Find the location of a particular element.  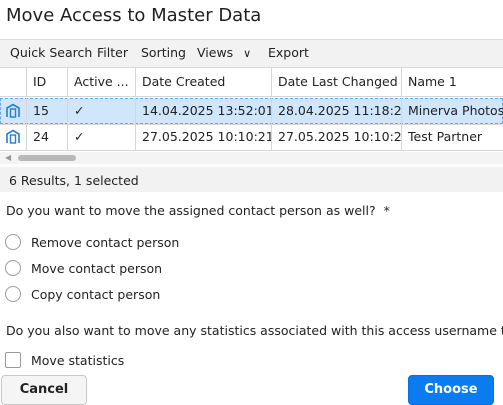

scroll-left-icon: ◀ is located at coordinates (8, 158).